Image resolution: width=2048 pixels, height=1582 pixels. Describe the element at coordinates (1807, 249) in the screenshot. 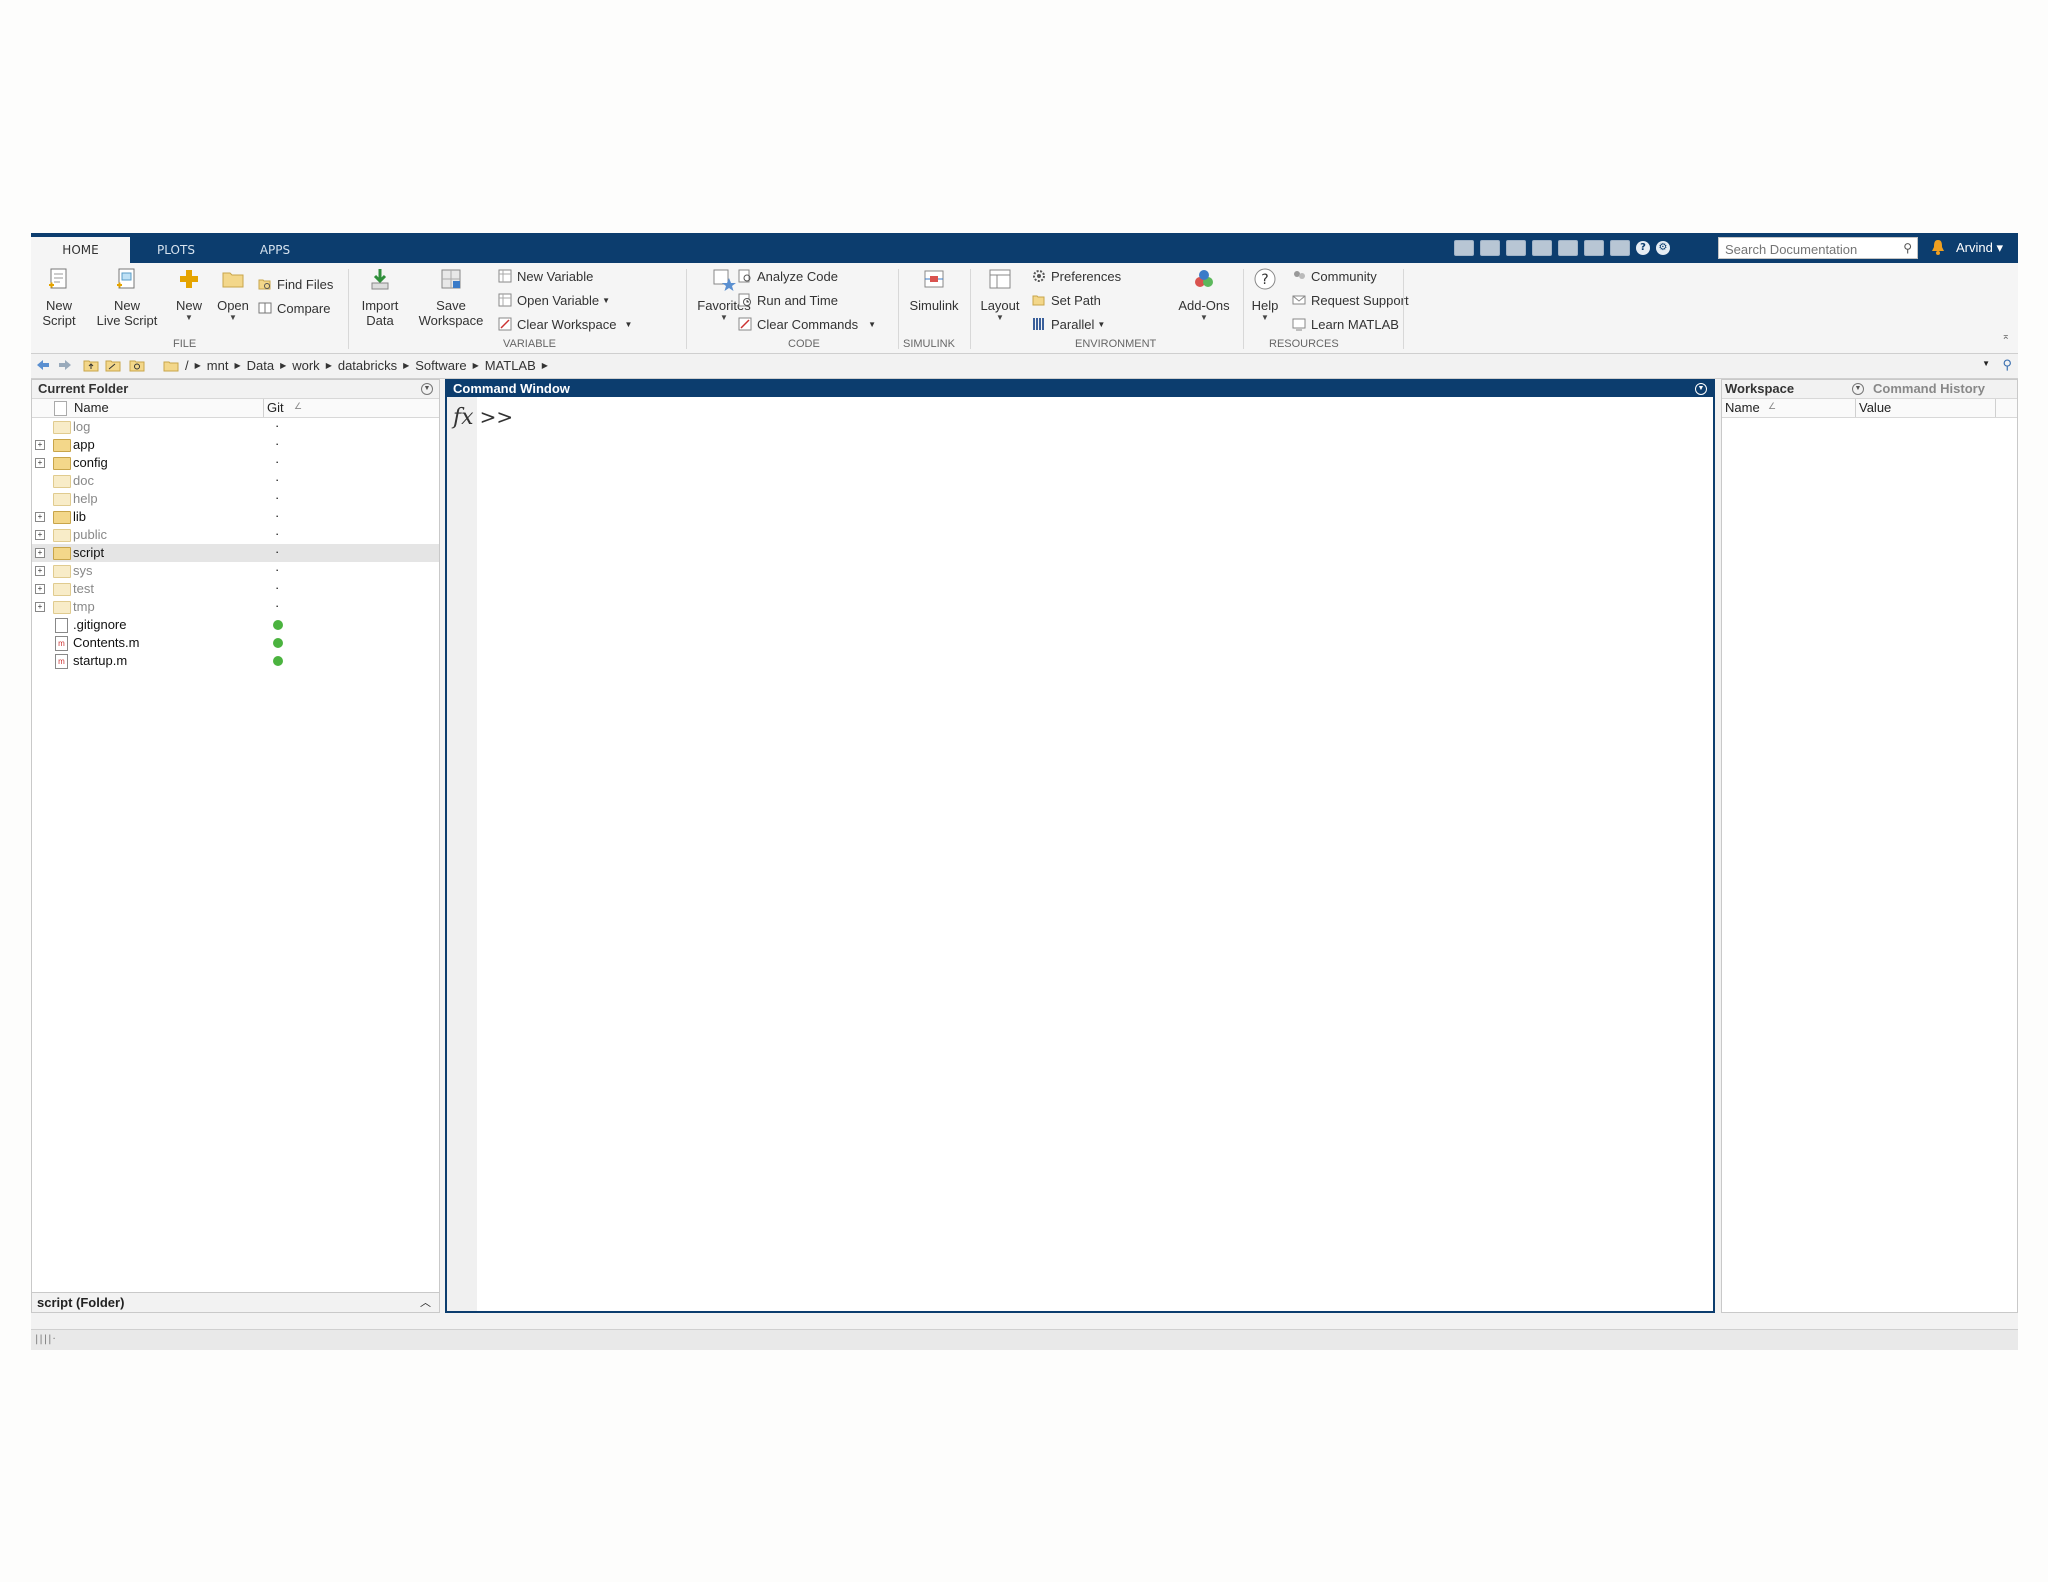

I see `search-input` at that location.